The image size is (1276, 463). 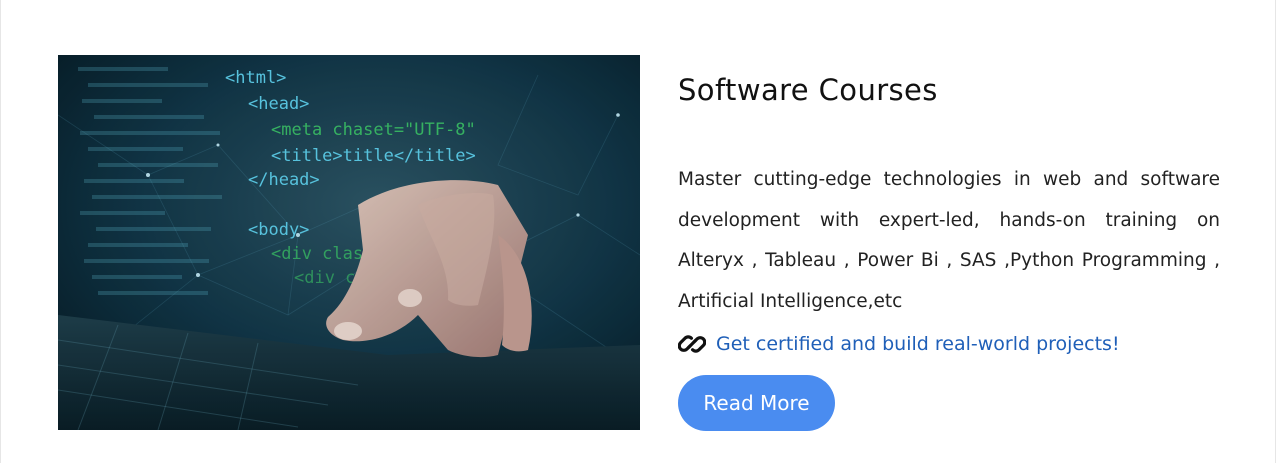 I want to click on course-title: Software Courses, so click(x=808, y=90).